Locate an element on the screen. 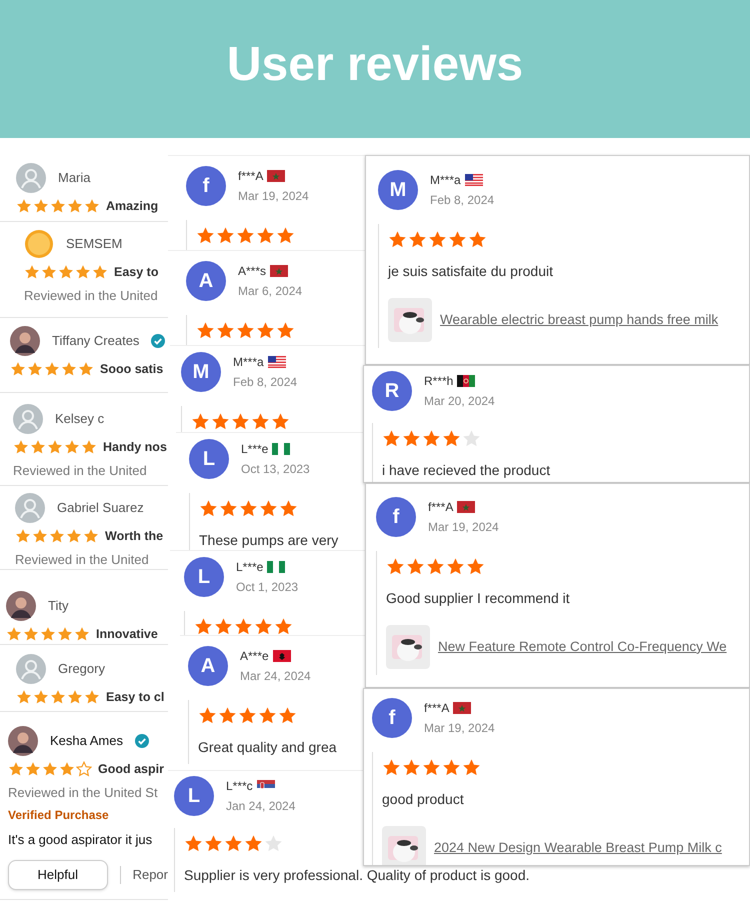  reviewer-name: R***h is located at coordinates (439, 381).